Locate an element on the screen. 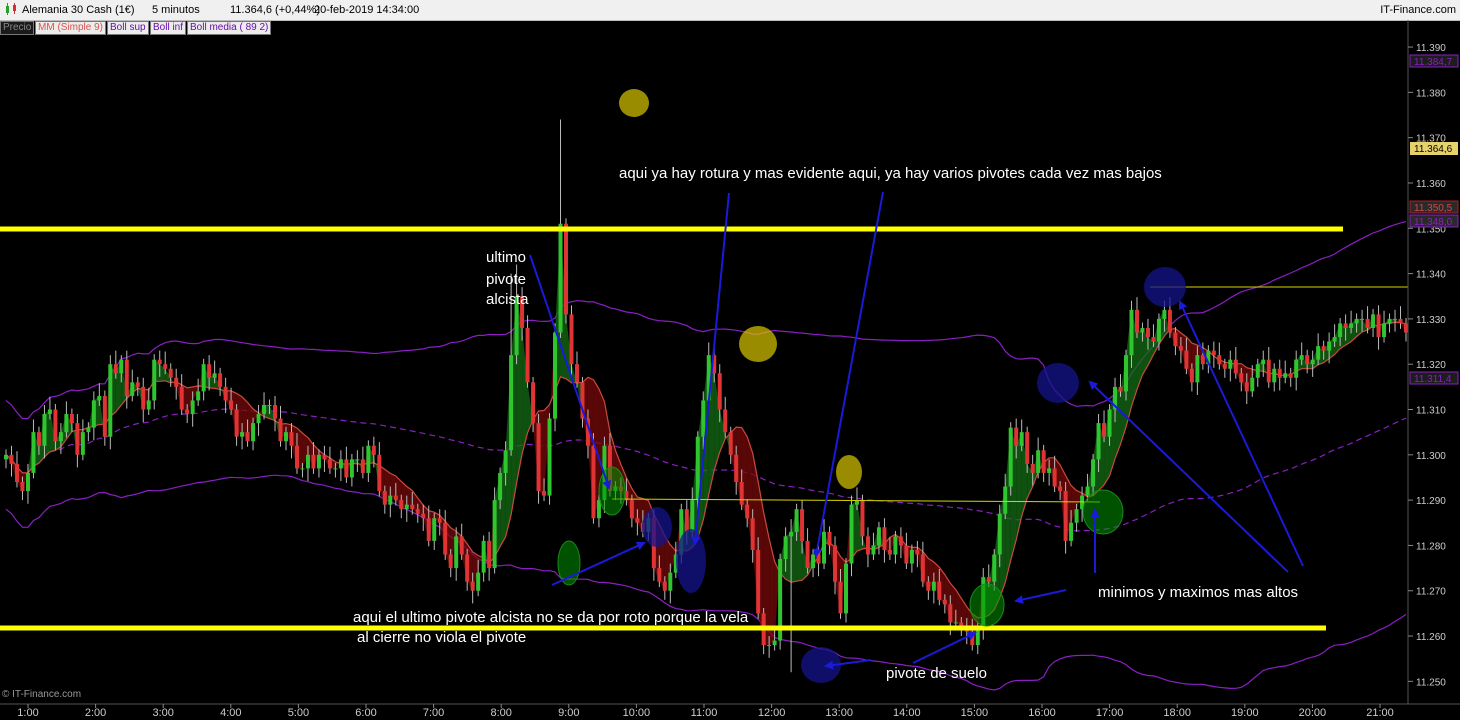  y-tick-label: 11.310 is located at coordinates (1431, 411).